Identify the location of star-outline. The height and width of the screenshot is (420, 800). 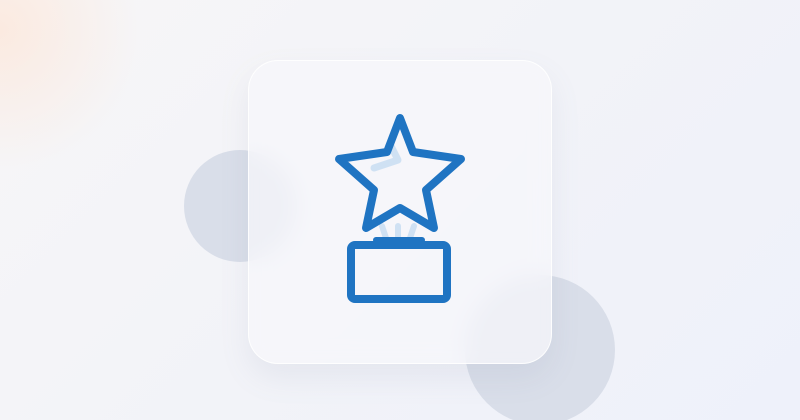
(400, 173).